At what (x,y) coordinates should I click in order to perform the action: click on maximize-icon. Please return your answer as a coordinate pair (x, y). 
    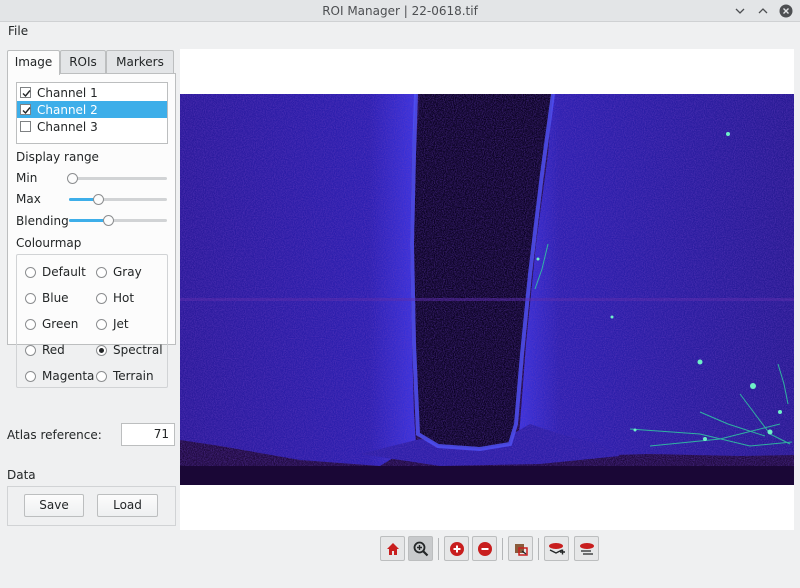
    Looking at the image, I should click on (763, 11).